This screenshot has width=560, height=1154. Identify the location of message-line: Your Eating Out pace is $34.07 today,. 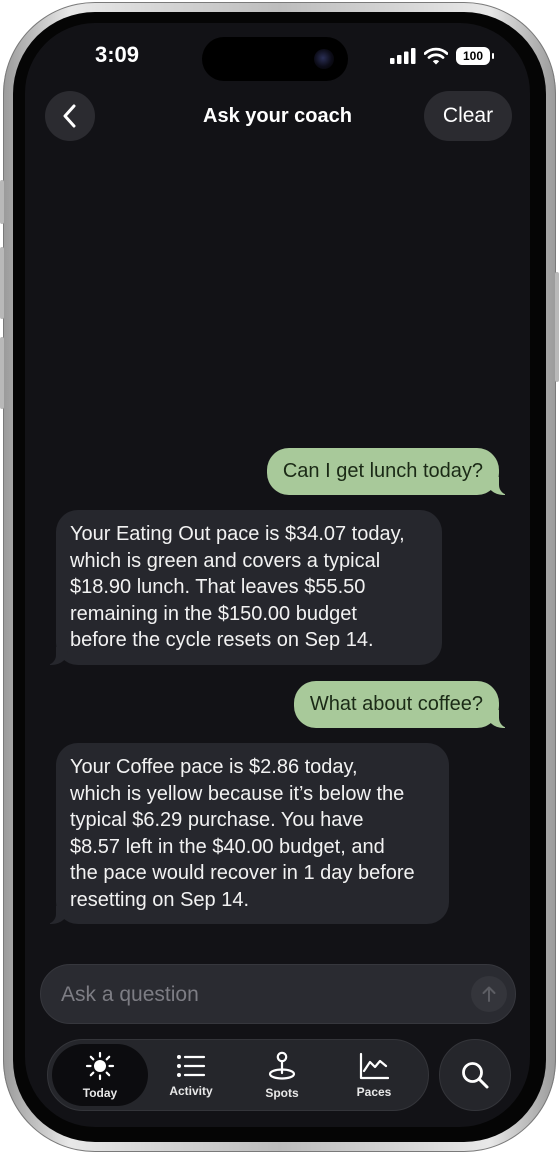
(237, 534).